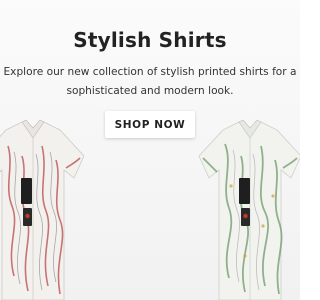 The height and width of the screenshot is (300, 320). Describe the element at coordinates (150, 91) in the screenshot. I see `hero-description-line-2: sophisticated and modern look.` at that location.